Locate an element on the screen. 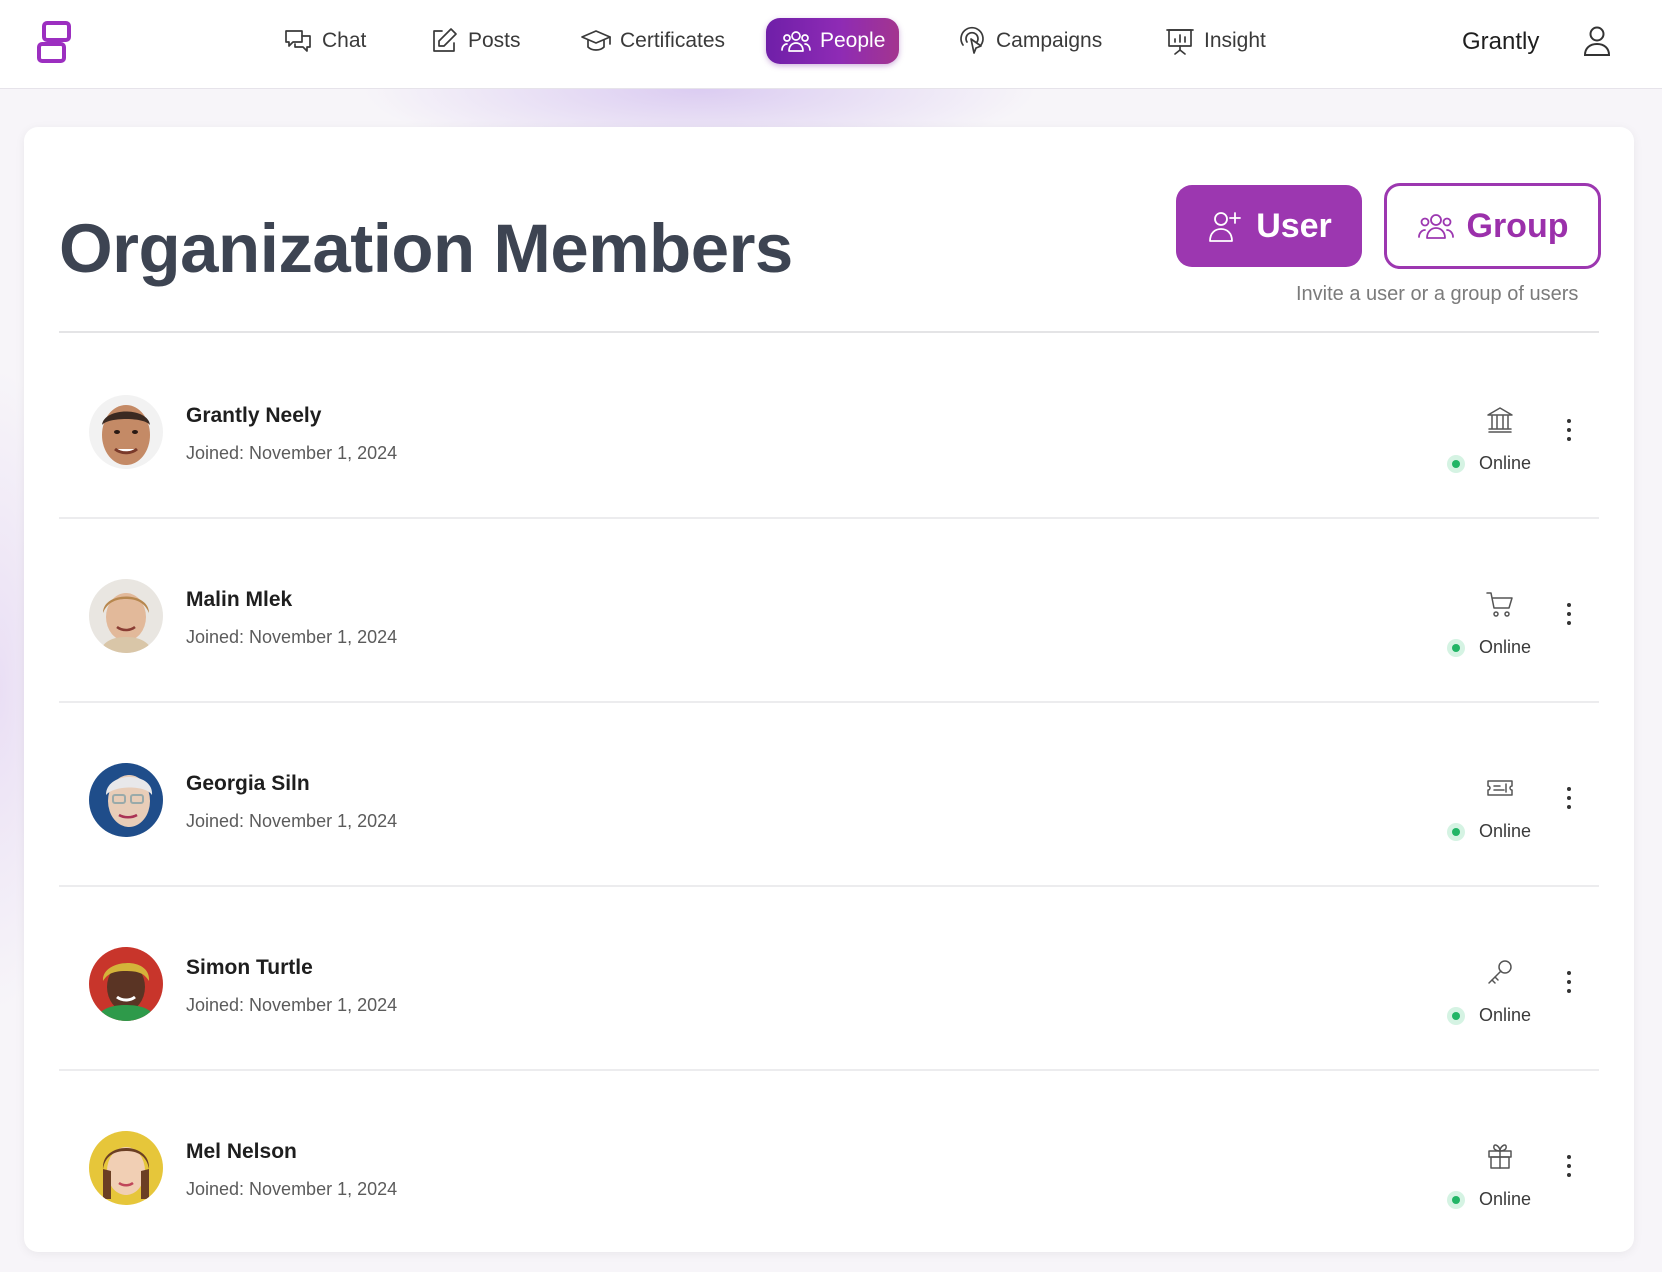 The width and height of the screenshot is (1662, 1272). add-group-label: Group is located at coordinates (1517, 225).